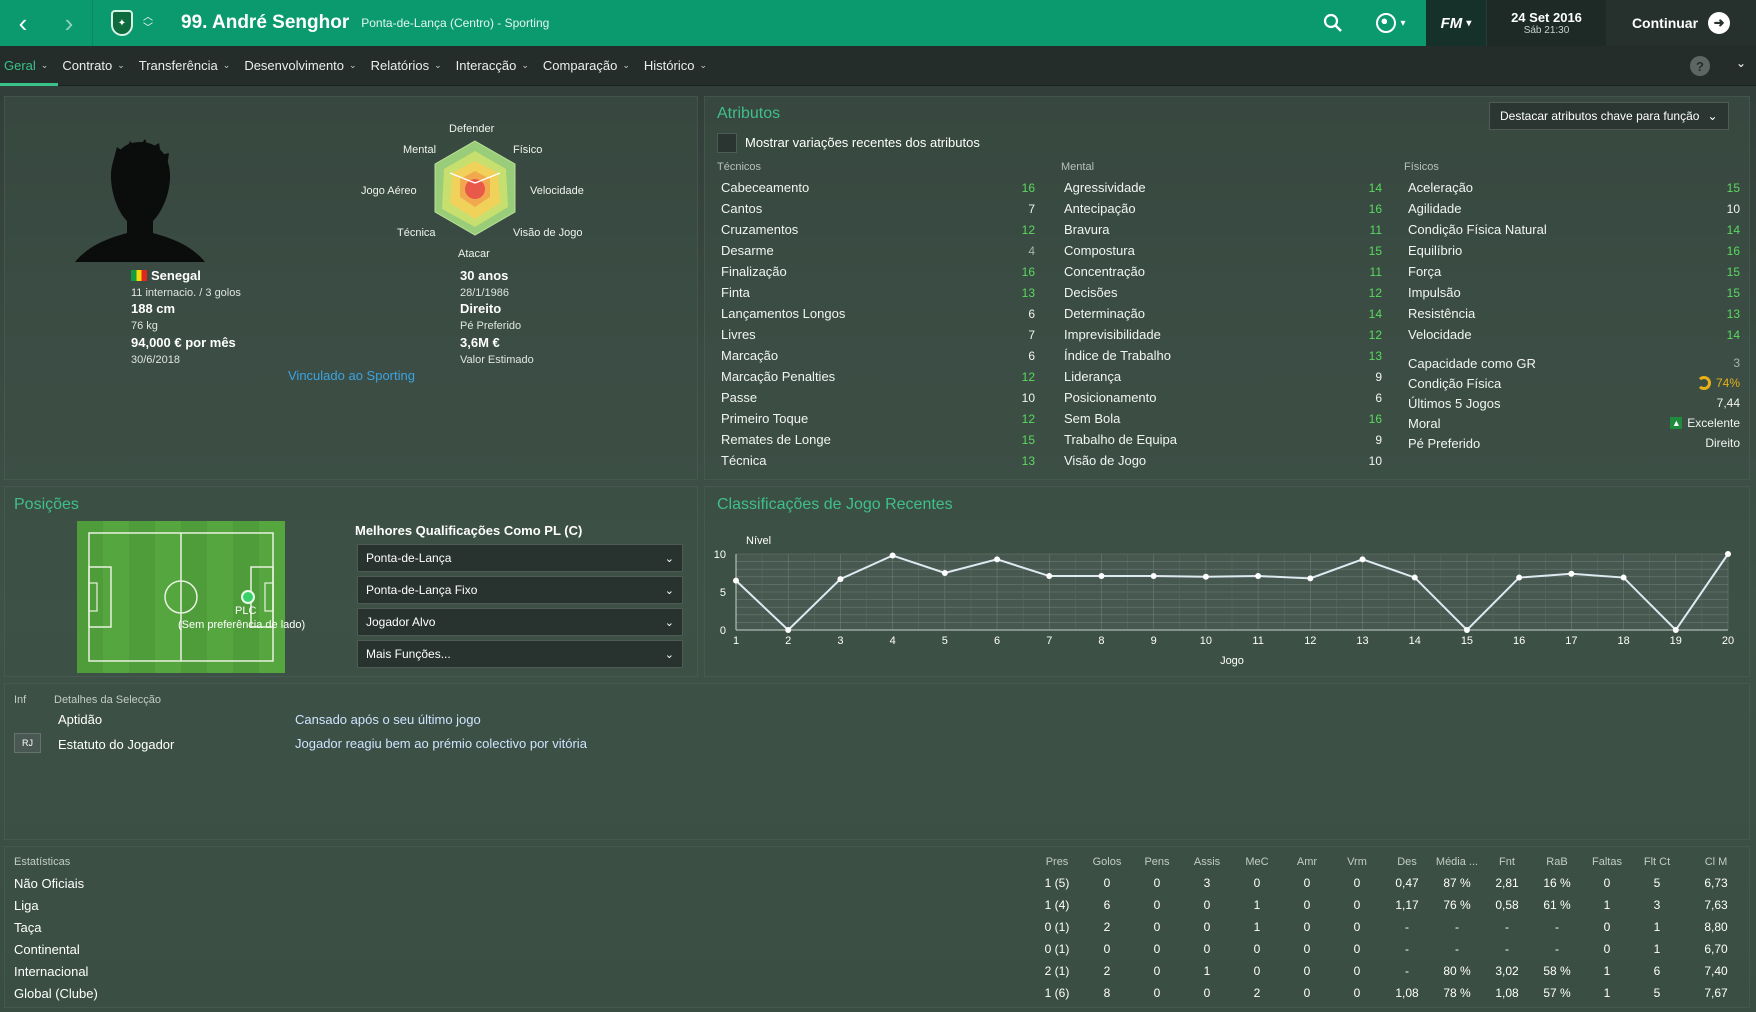  What do you see at coordinates (1378, 439) in the screenshot?
I see `attribute-value: 9` at bounding box center [1378, 439].